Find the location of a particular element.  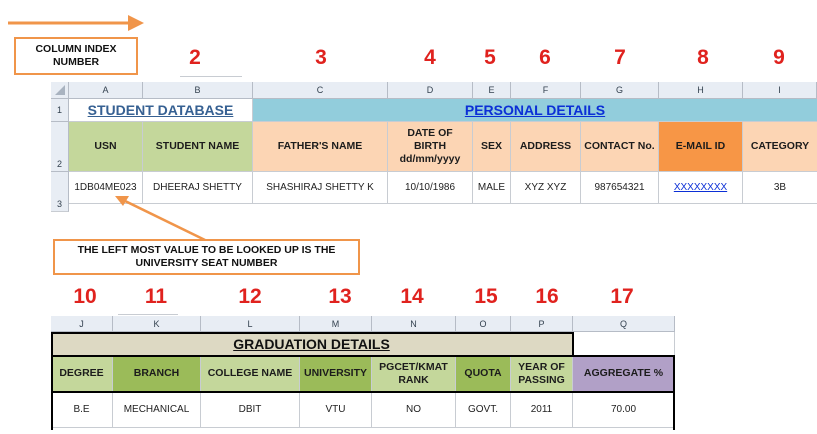

usn-header: USN is located at coordinates (106, 147).